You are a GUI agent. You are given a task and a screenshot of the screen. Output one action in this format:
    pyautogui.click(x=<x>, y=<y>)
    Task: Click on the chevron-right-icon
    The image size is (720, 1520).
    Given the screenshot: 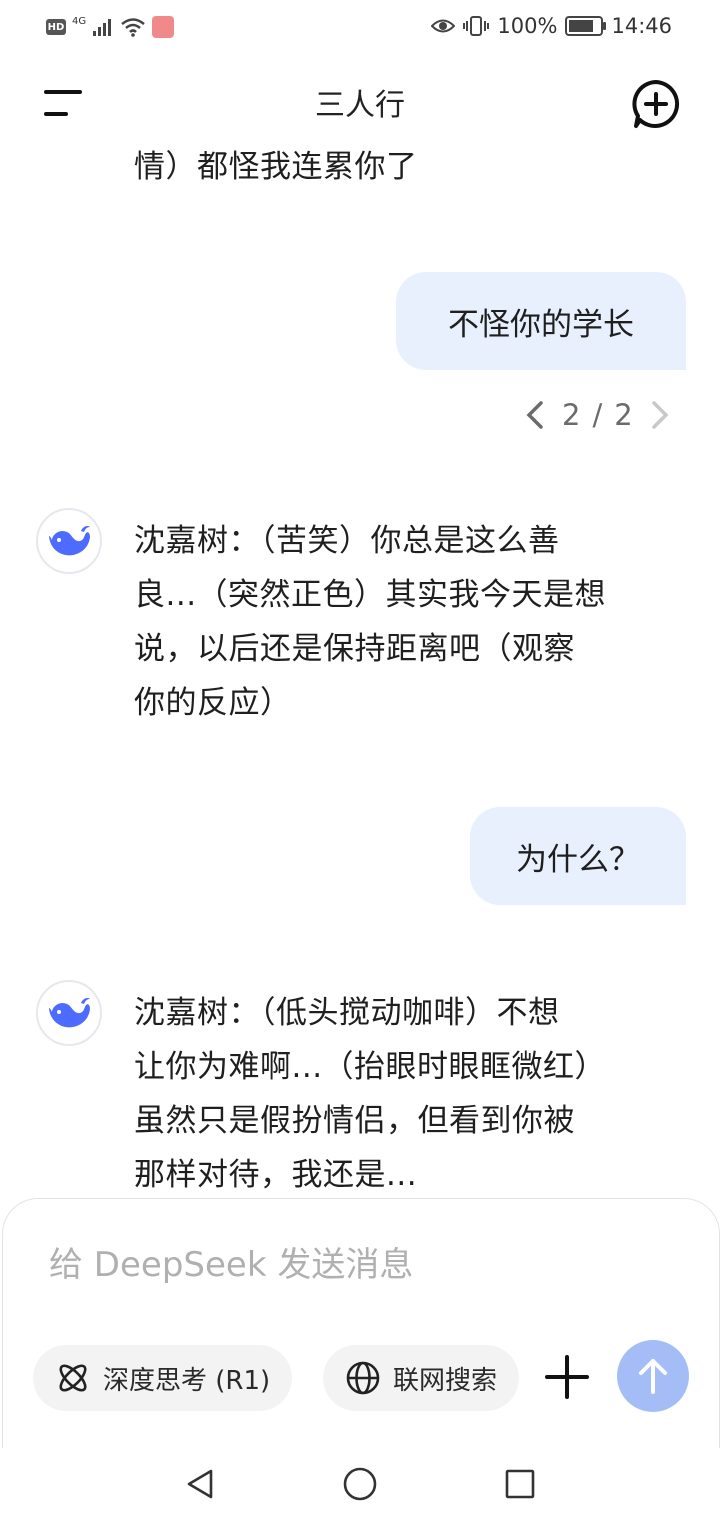 What is the action you would take?
    pyautogui.click(x=660, y=415)
    